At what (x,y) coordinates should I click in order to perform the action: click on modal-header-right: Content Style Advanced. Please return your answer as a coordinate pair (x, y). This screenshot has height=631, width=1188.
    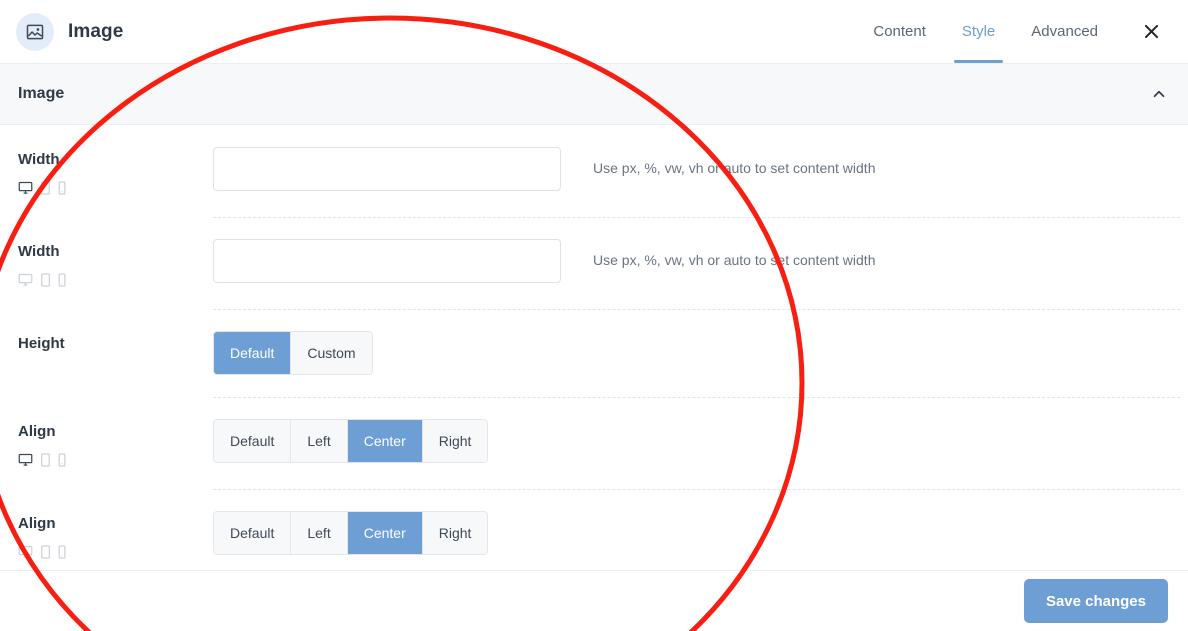
    Looking at the image, I should click on (1012, 31).